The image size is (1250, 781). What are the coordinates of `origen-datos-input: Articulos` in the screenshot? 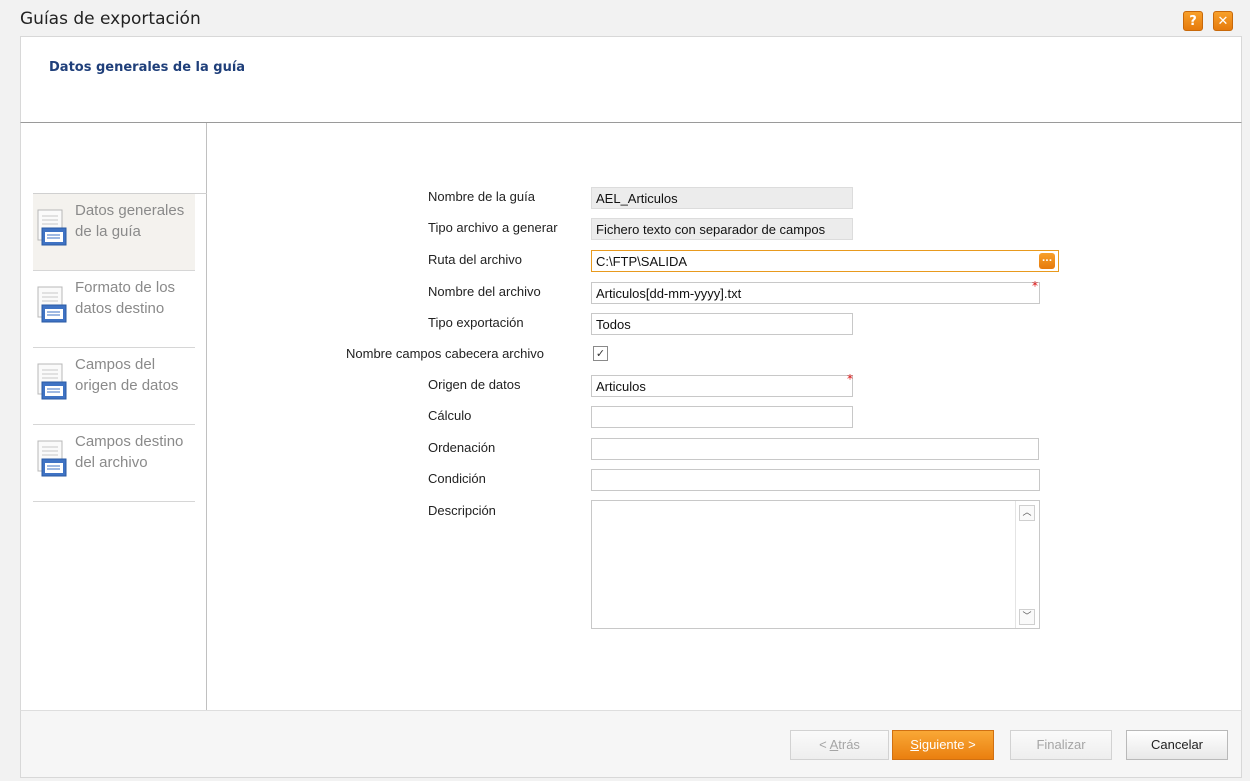 It's located at (722, 386).